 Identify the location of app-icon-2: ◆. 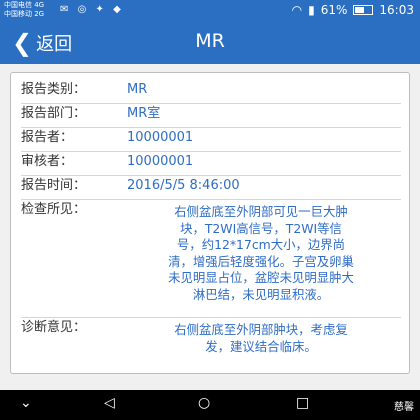
(118, 9).